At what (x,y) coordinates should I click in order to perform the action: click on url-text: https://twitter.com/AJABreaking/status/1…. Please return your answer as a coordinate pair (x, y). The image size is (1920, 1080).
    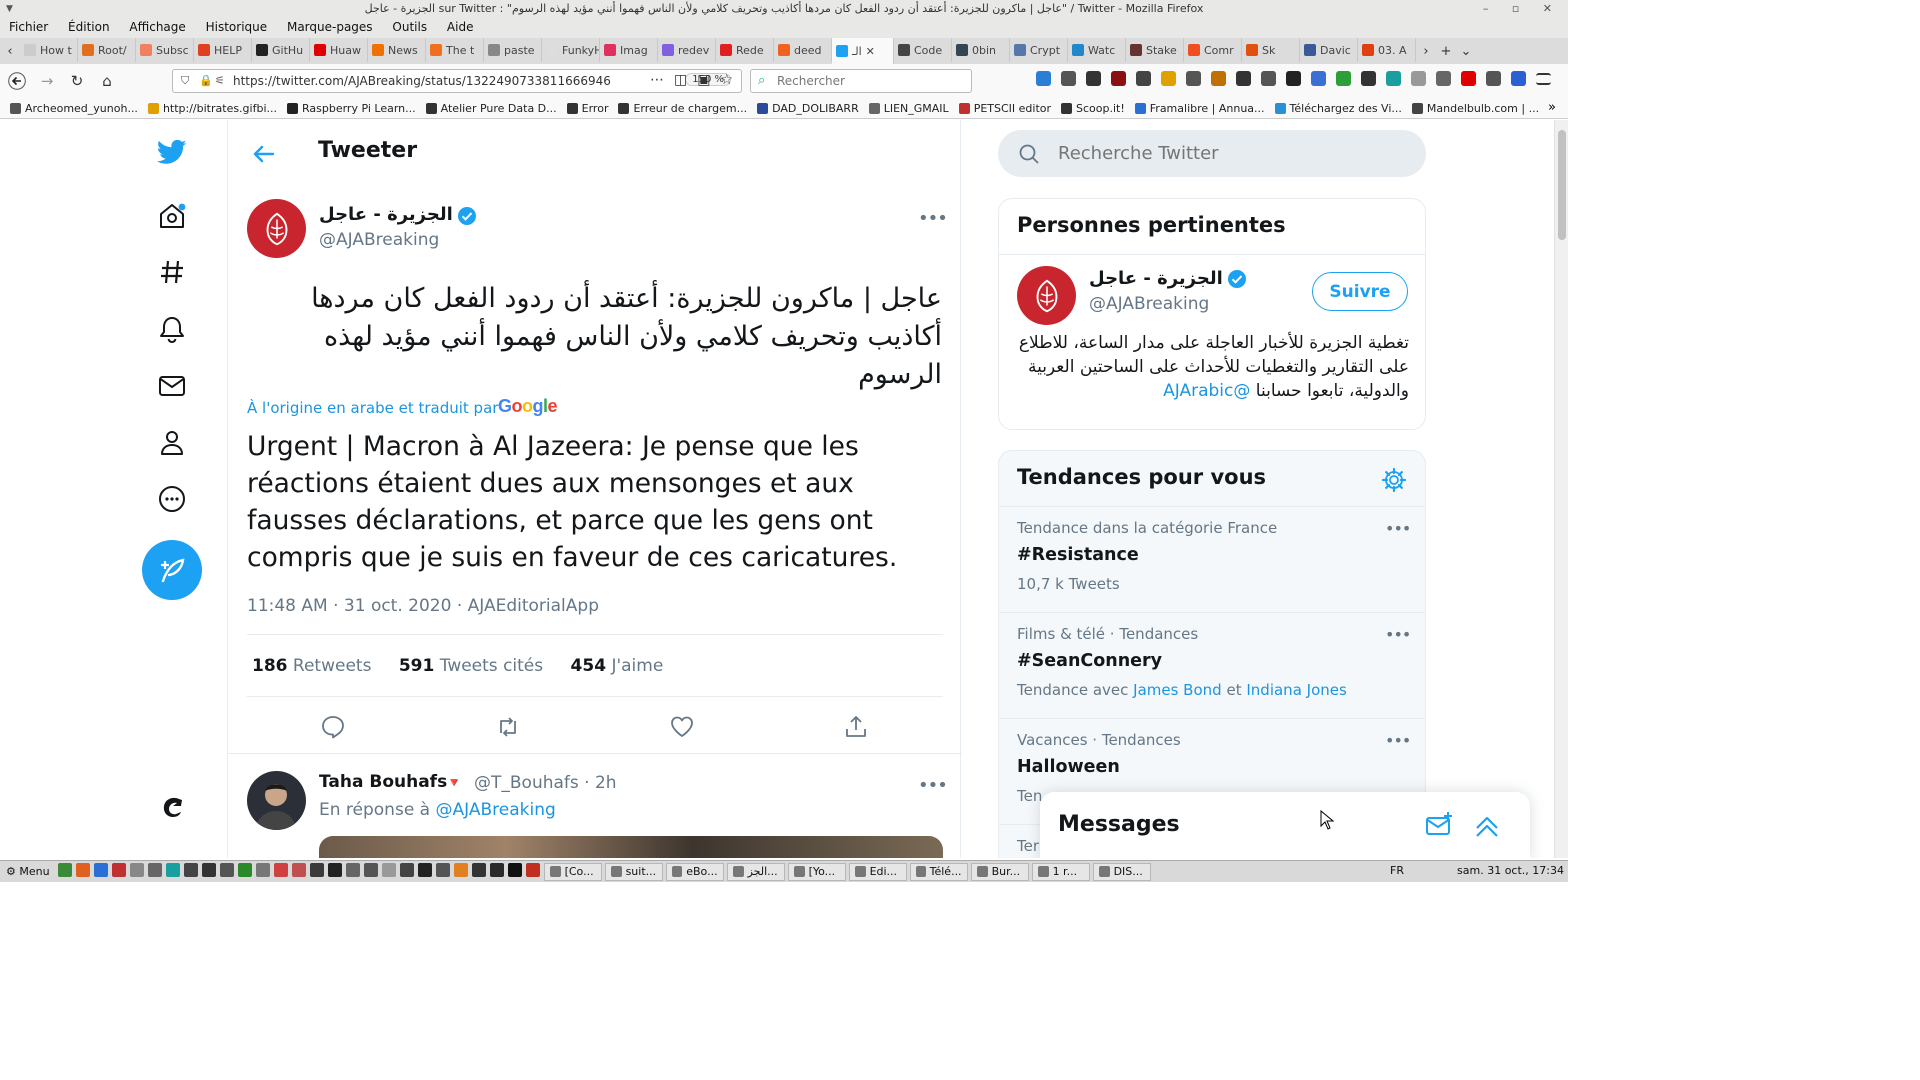
    Looking at the image, I should click on (422, 81).